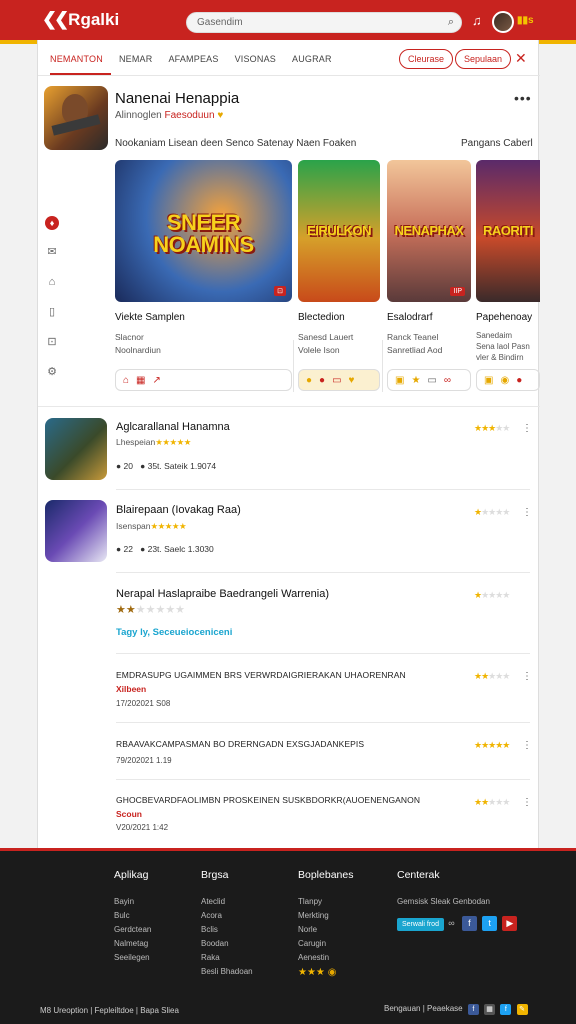 Image resolution: width=576 pixels, height=1024 pixels. What do you see at coordinates (447, 380) in the screenshot?
I see `link-icon: ∞` at bounding box center [447, 380].